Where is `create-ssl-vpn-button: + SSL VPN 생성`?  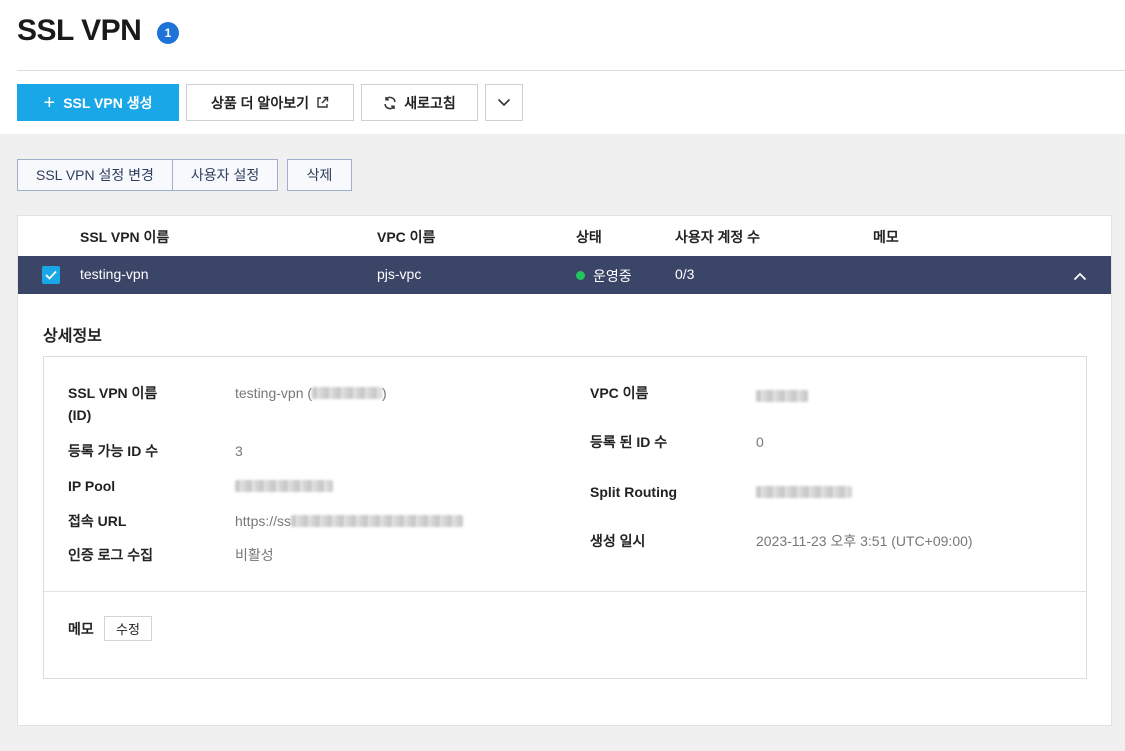
create-ssl-vpn-button: + SSL VPN 생성 is located at coordinates (98, 102).